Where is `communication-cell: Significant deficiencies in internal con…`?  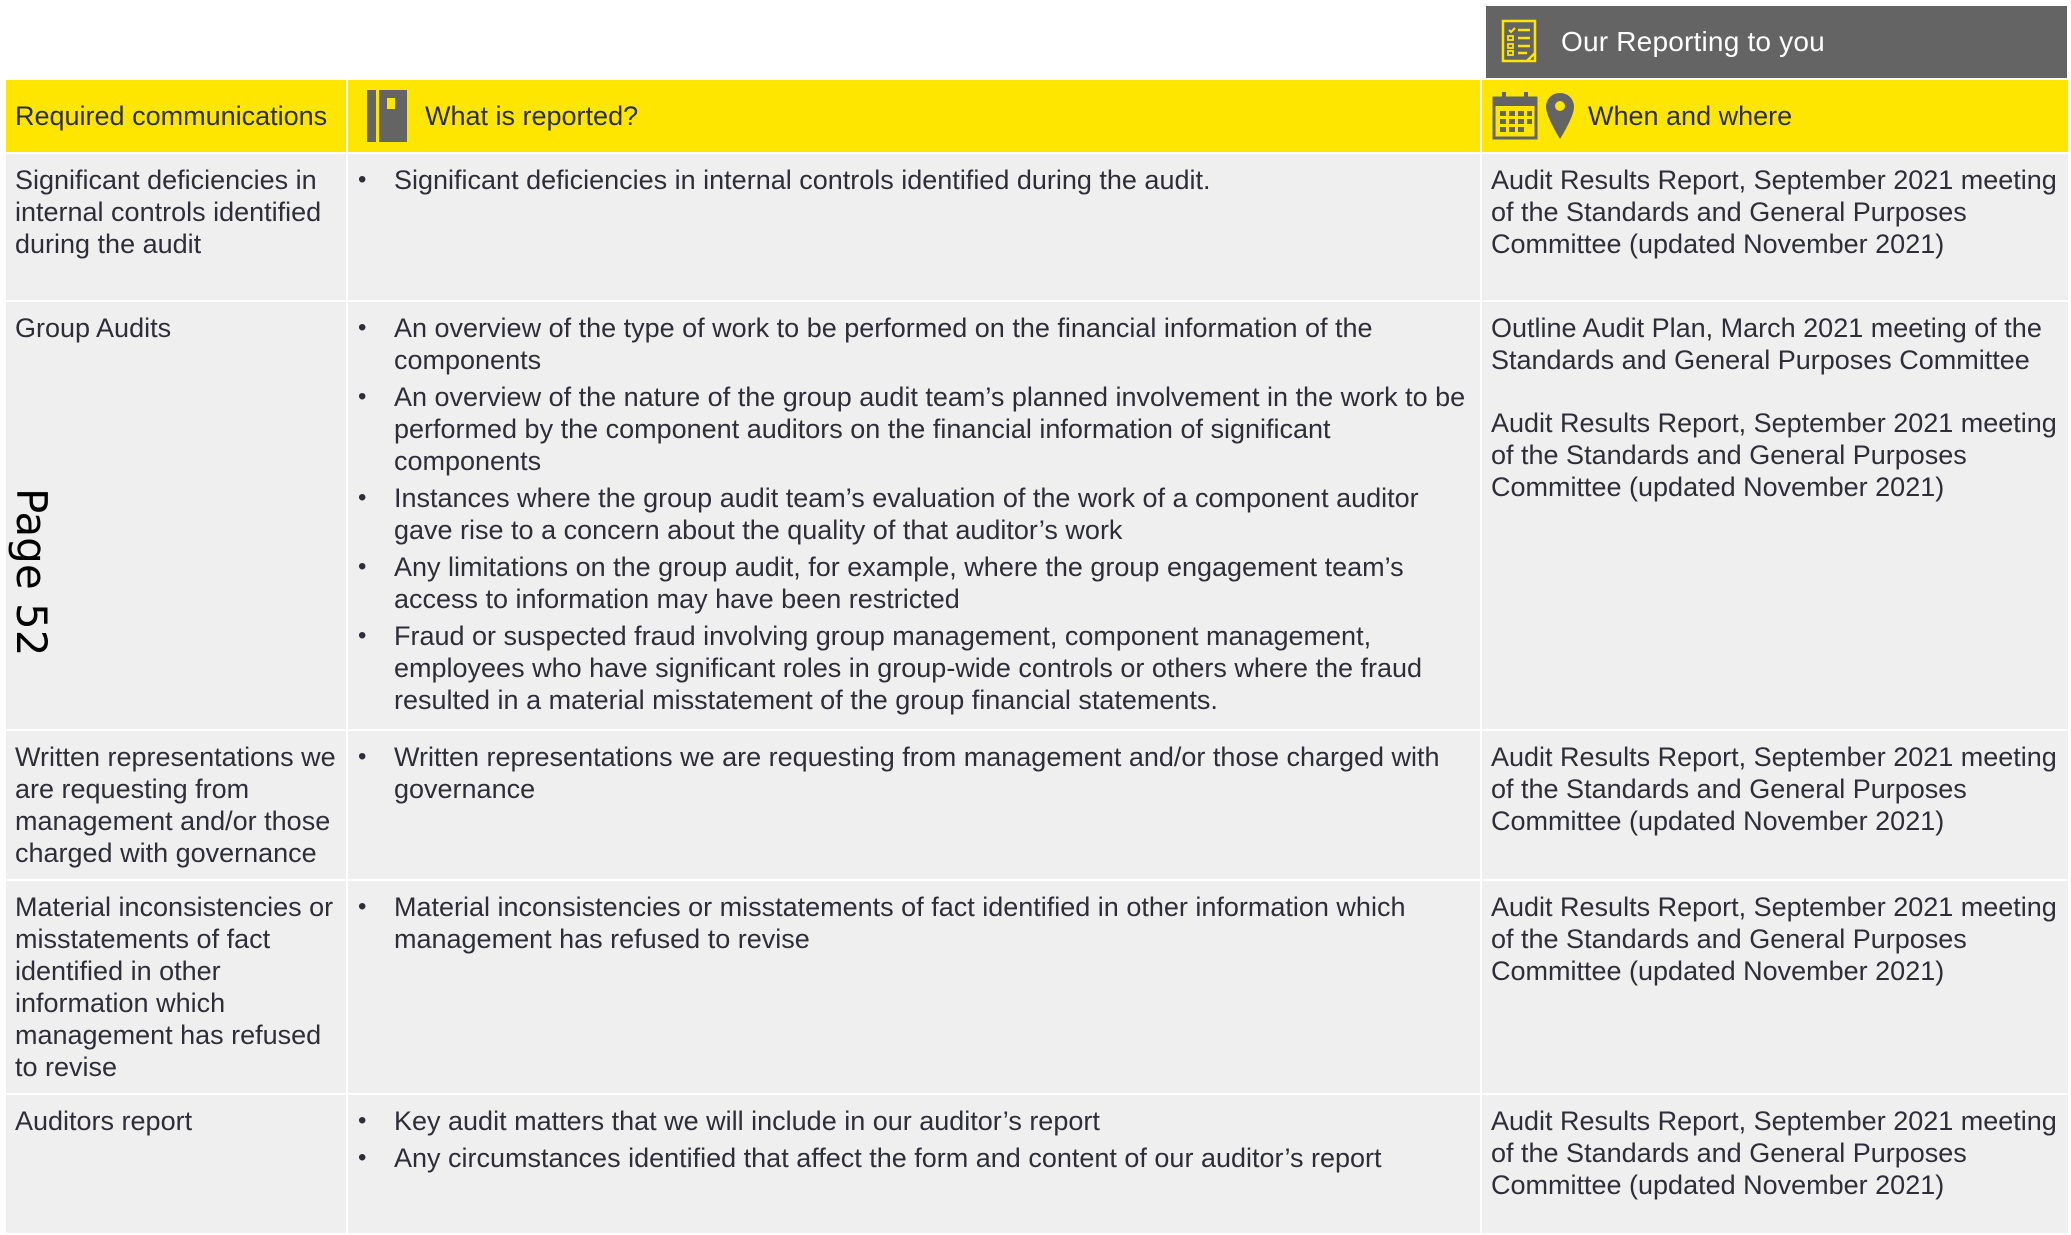
communication-cell: Significant deficiencies in internal con… is located at coordinates (177, 227).